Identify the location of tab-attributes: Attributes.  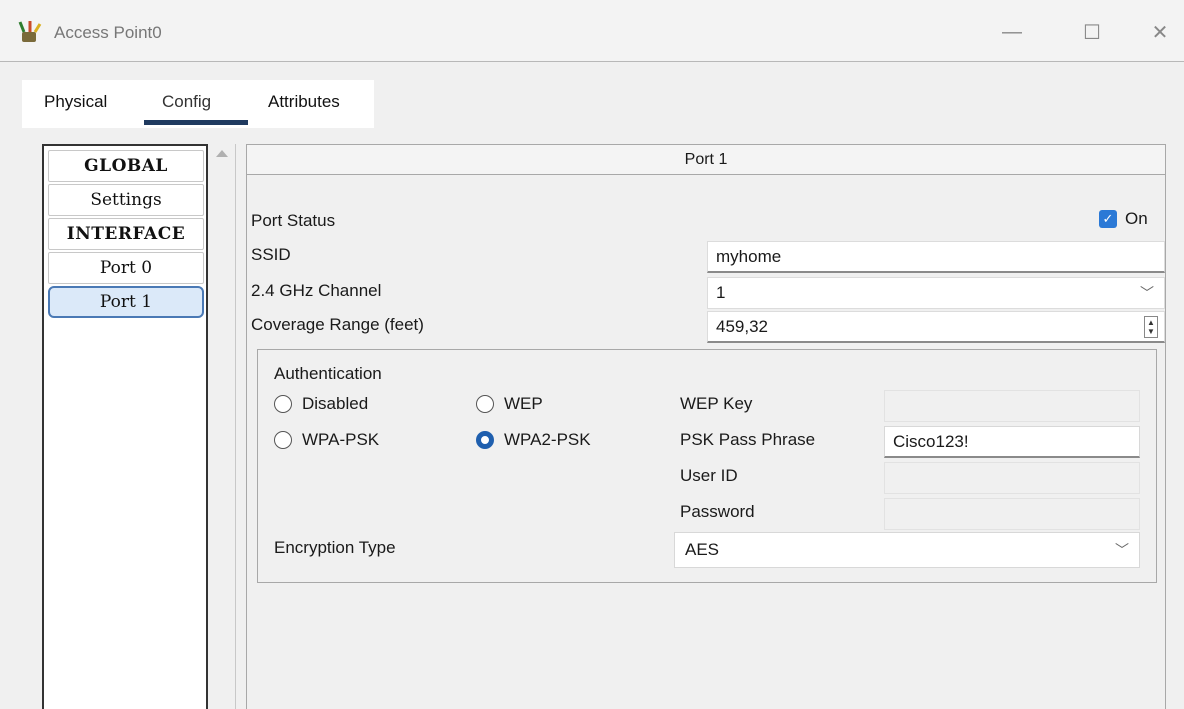
(304, 102).